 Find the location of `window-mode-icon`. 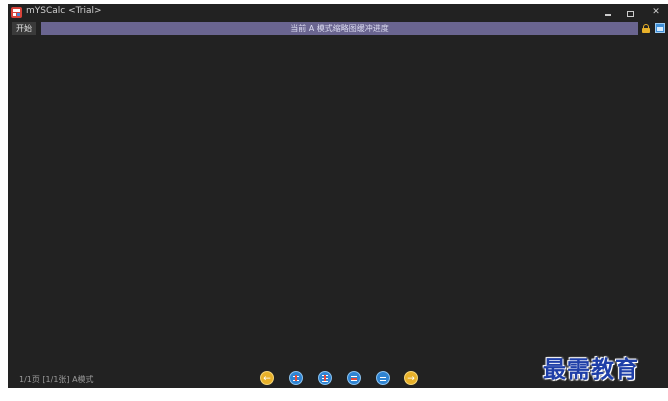

window-mode-icon is located at coordinates (660, 28).